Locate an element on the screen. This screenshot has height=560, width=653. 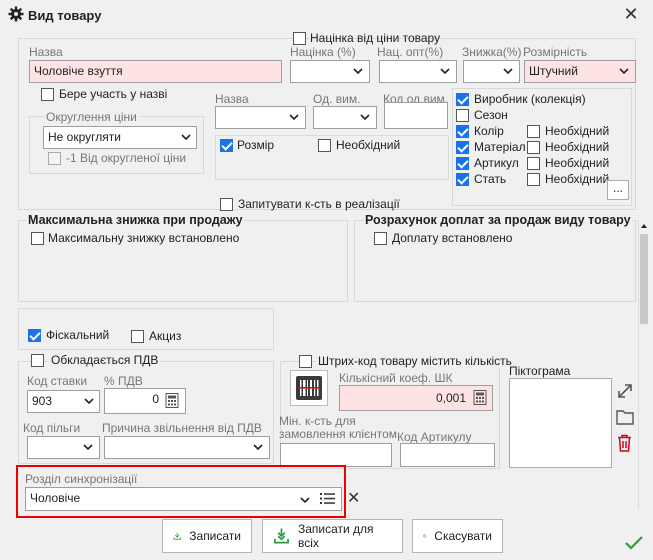
size-grid-label: Розмірність is located at coordinates (555, 52).